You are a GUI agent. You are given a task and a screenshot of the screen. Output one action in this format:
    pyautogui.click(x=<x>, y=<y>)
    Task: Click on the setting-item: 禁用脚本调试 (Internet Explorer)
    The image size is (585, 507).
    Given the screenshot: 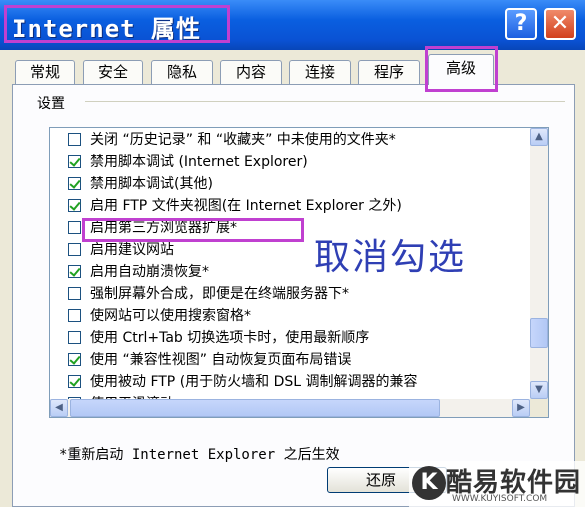 What is the action you would take?
    pyautogui.click(x=188, y=162)
    